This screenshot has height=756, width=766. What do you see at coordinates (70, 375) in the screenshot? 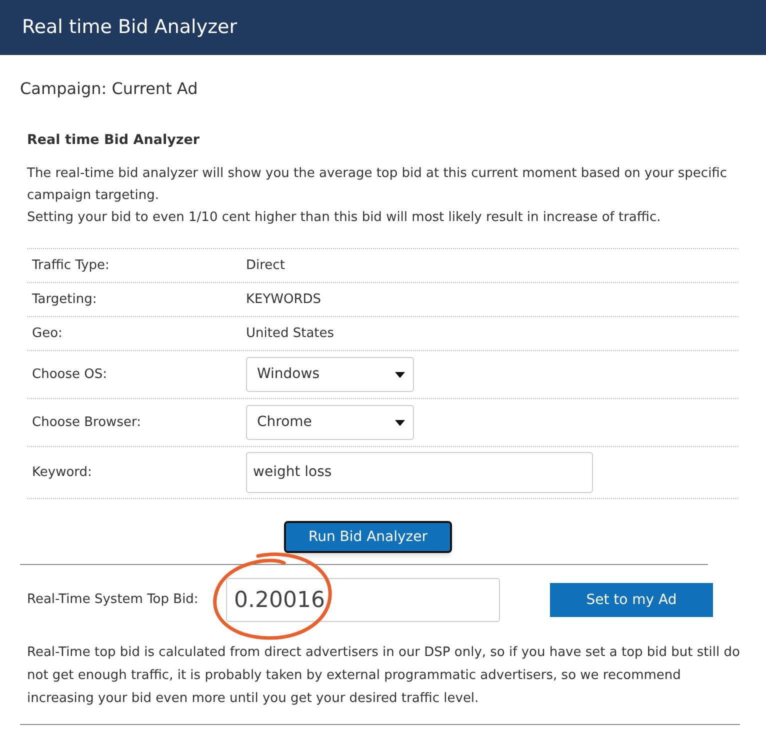
I see `field-label: Choose OS:` at bounding box center [70, 375].